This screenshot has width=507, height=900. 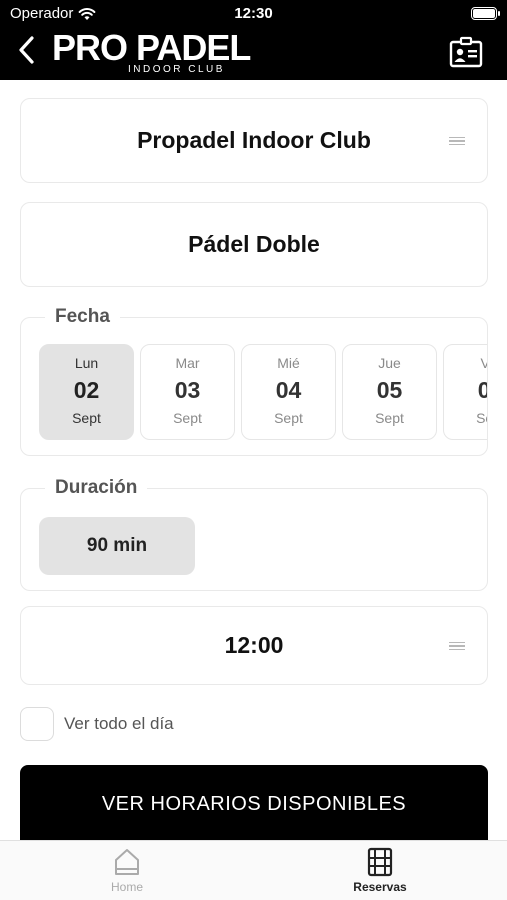 I want to click on back-button, so click(x=33, y=50).